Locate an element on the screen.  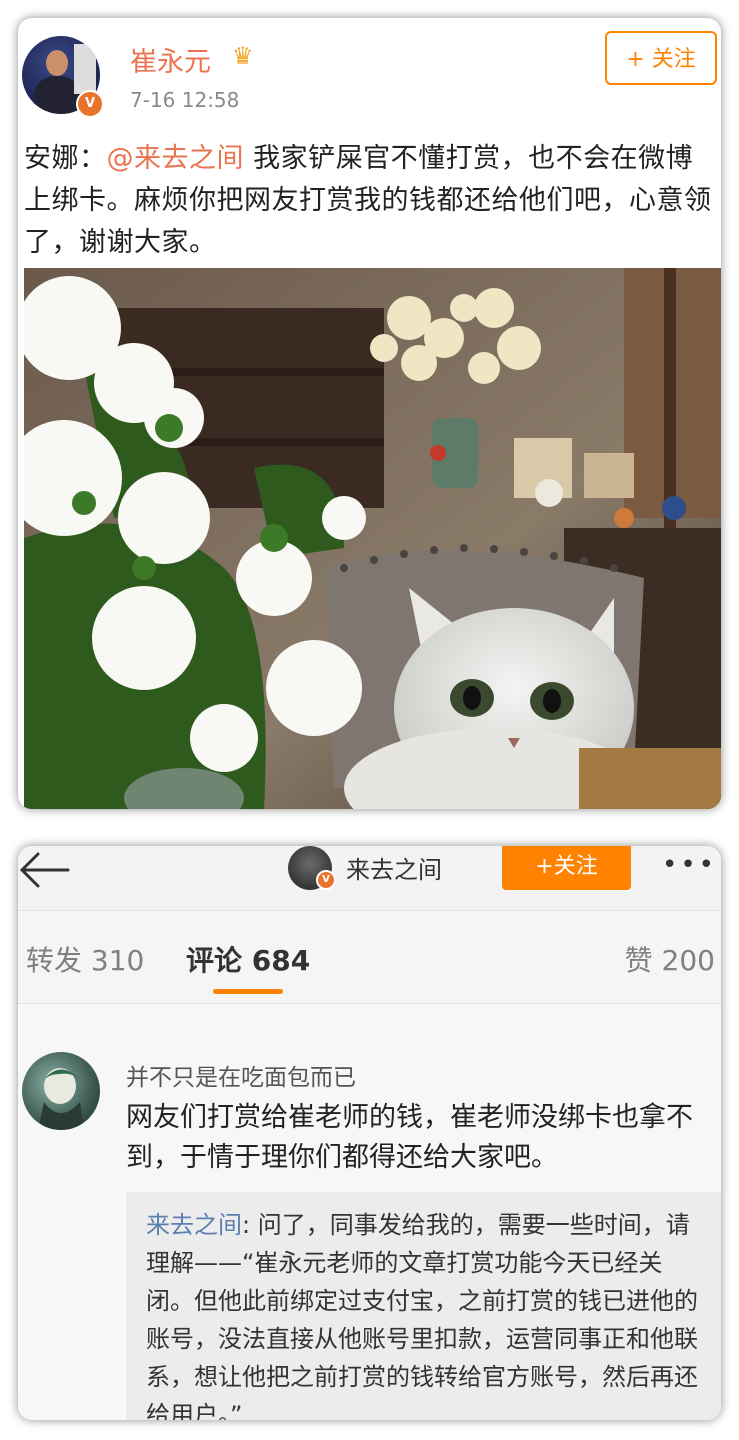
anime-avatar-image is located at coordinates (61, 1099).